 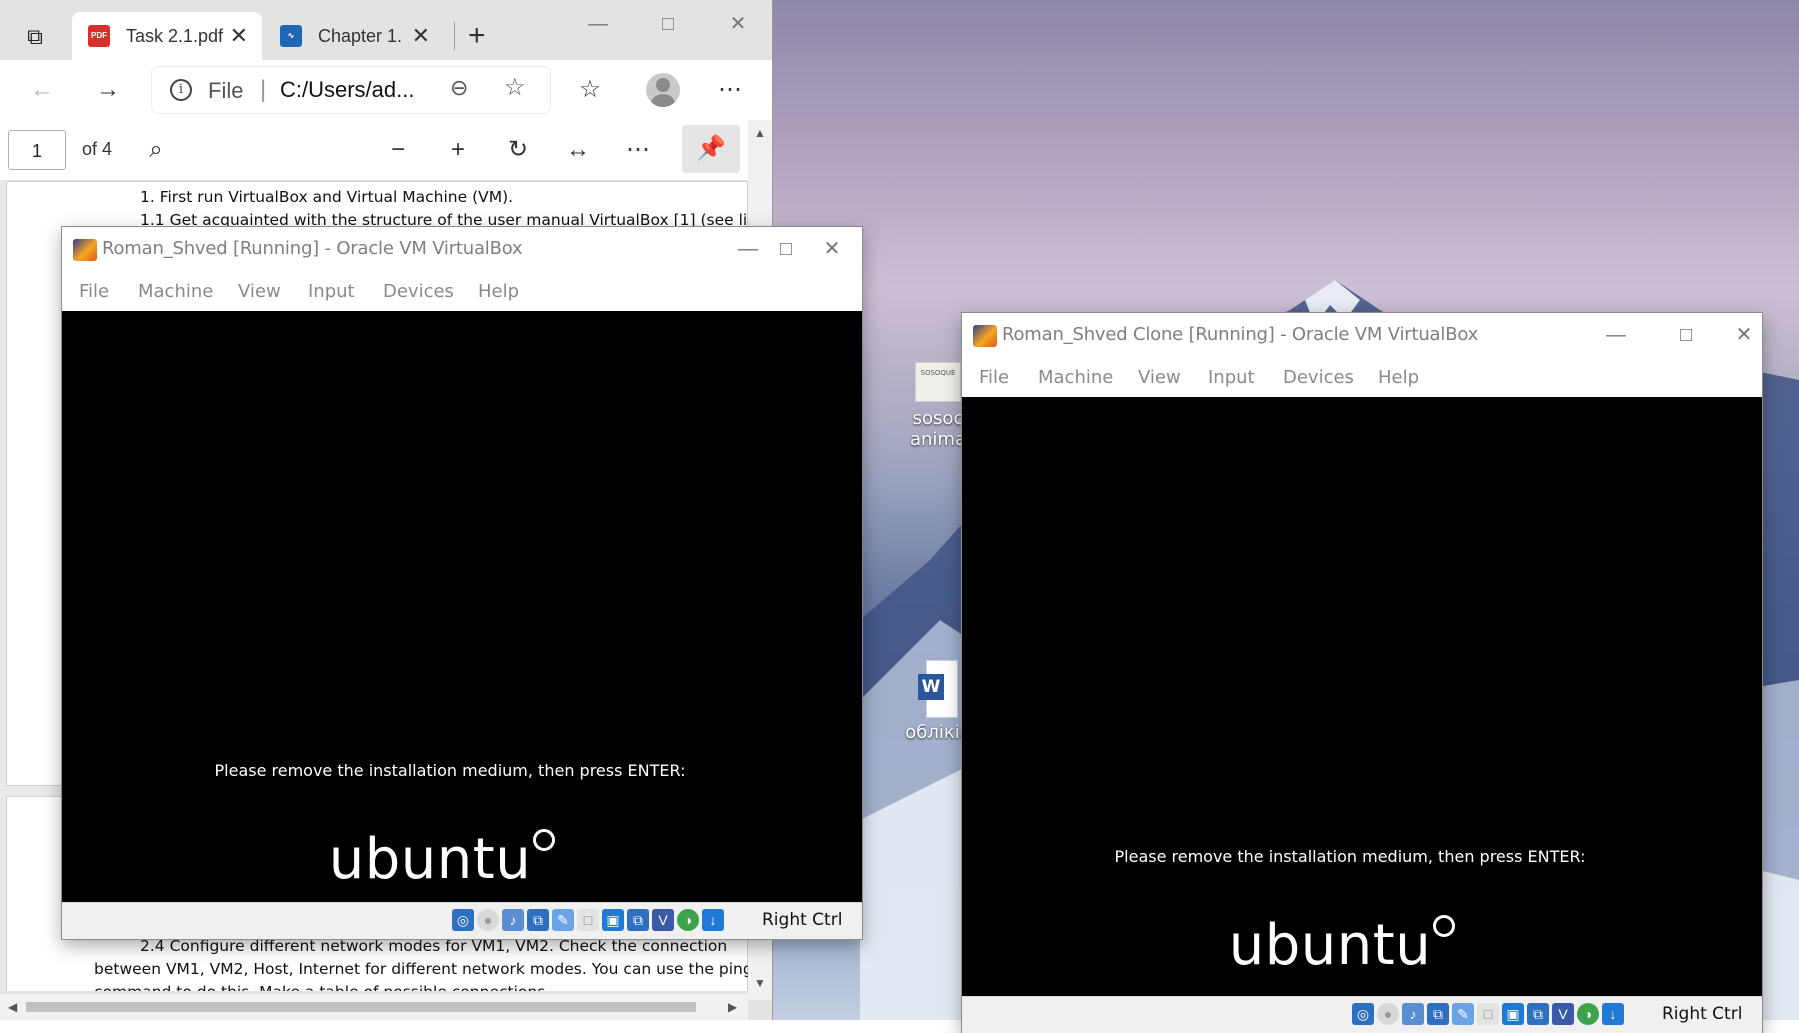 I want to click on horizontal-scrollbar: ◀ ▶, so click(x=374, y=1007).